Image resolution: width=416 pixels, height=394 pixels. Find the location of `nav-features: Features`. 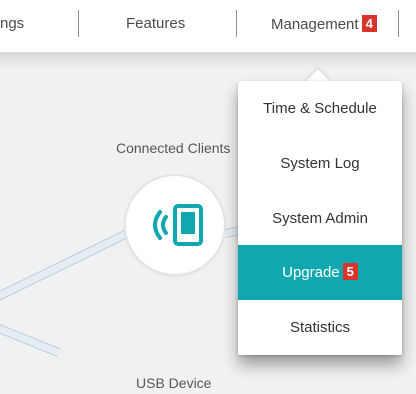

nav-features: Features is located at coordinates (155, 23).